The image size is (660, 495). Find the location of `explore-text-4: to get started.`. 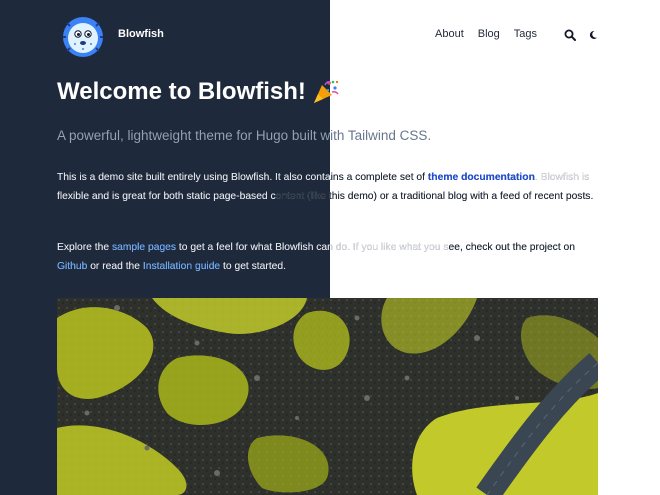

explore-text-4: to get started. is located at coordinates (253, 266).